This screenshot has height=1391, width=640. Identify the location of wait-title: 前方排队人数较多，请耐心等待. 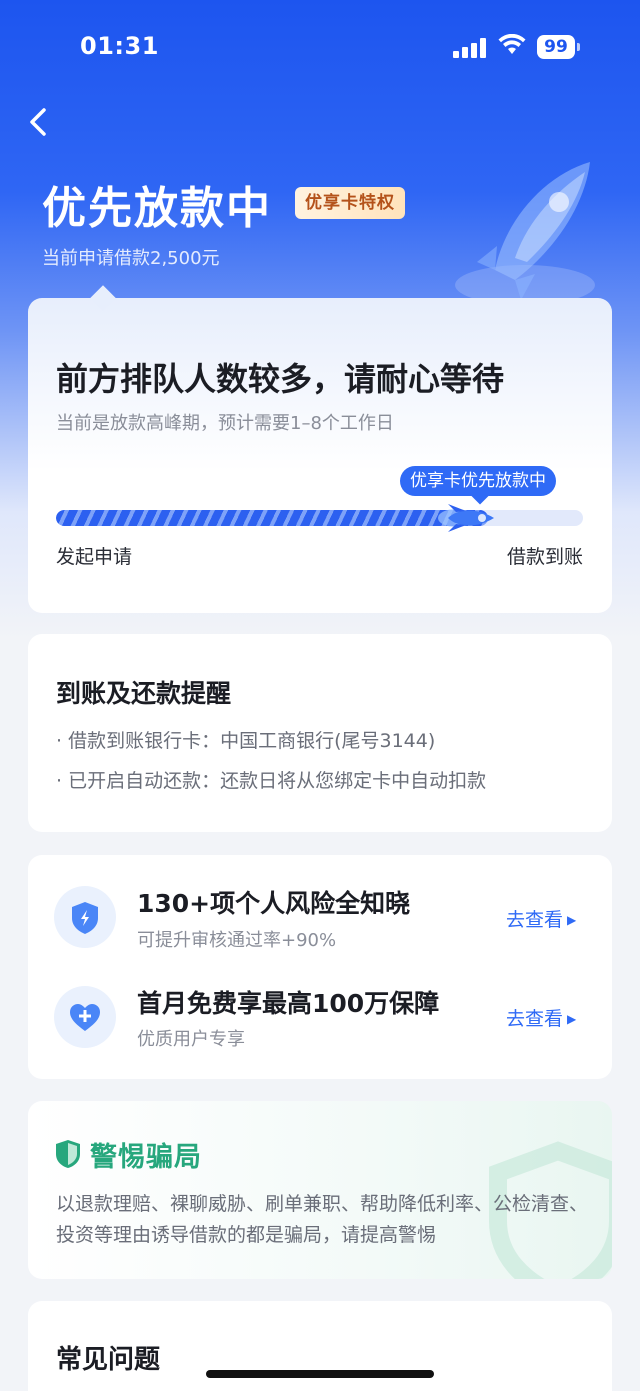
(280, 379).